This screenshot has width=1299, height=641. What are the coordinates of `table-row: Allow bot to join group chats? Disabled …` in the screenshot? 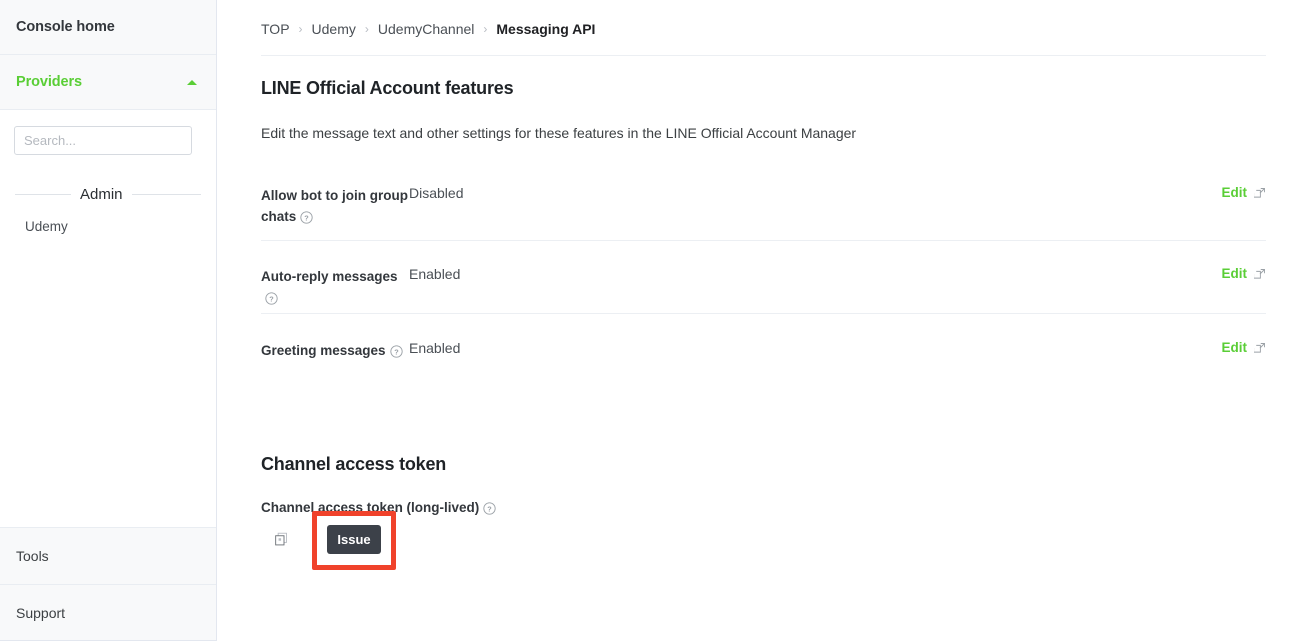 It's located at (763, 204).